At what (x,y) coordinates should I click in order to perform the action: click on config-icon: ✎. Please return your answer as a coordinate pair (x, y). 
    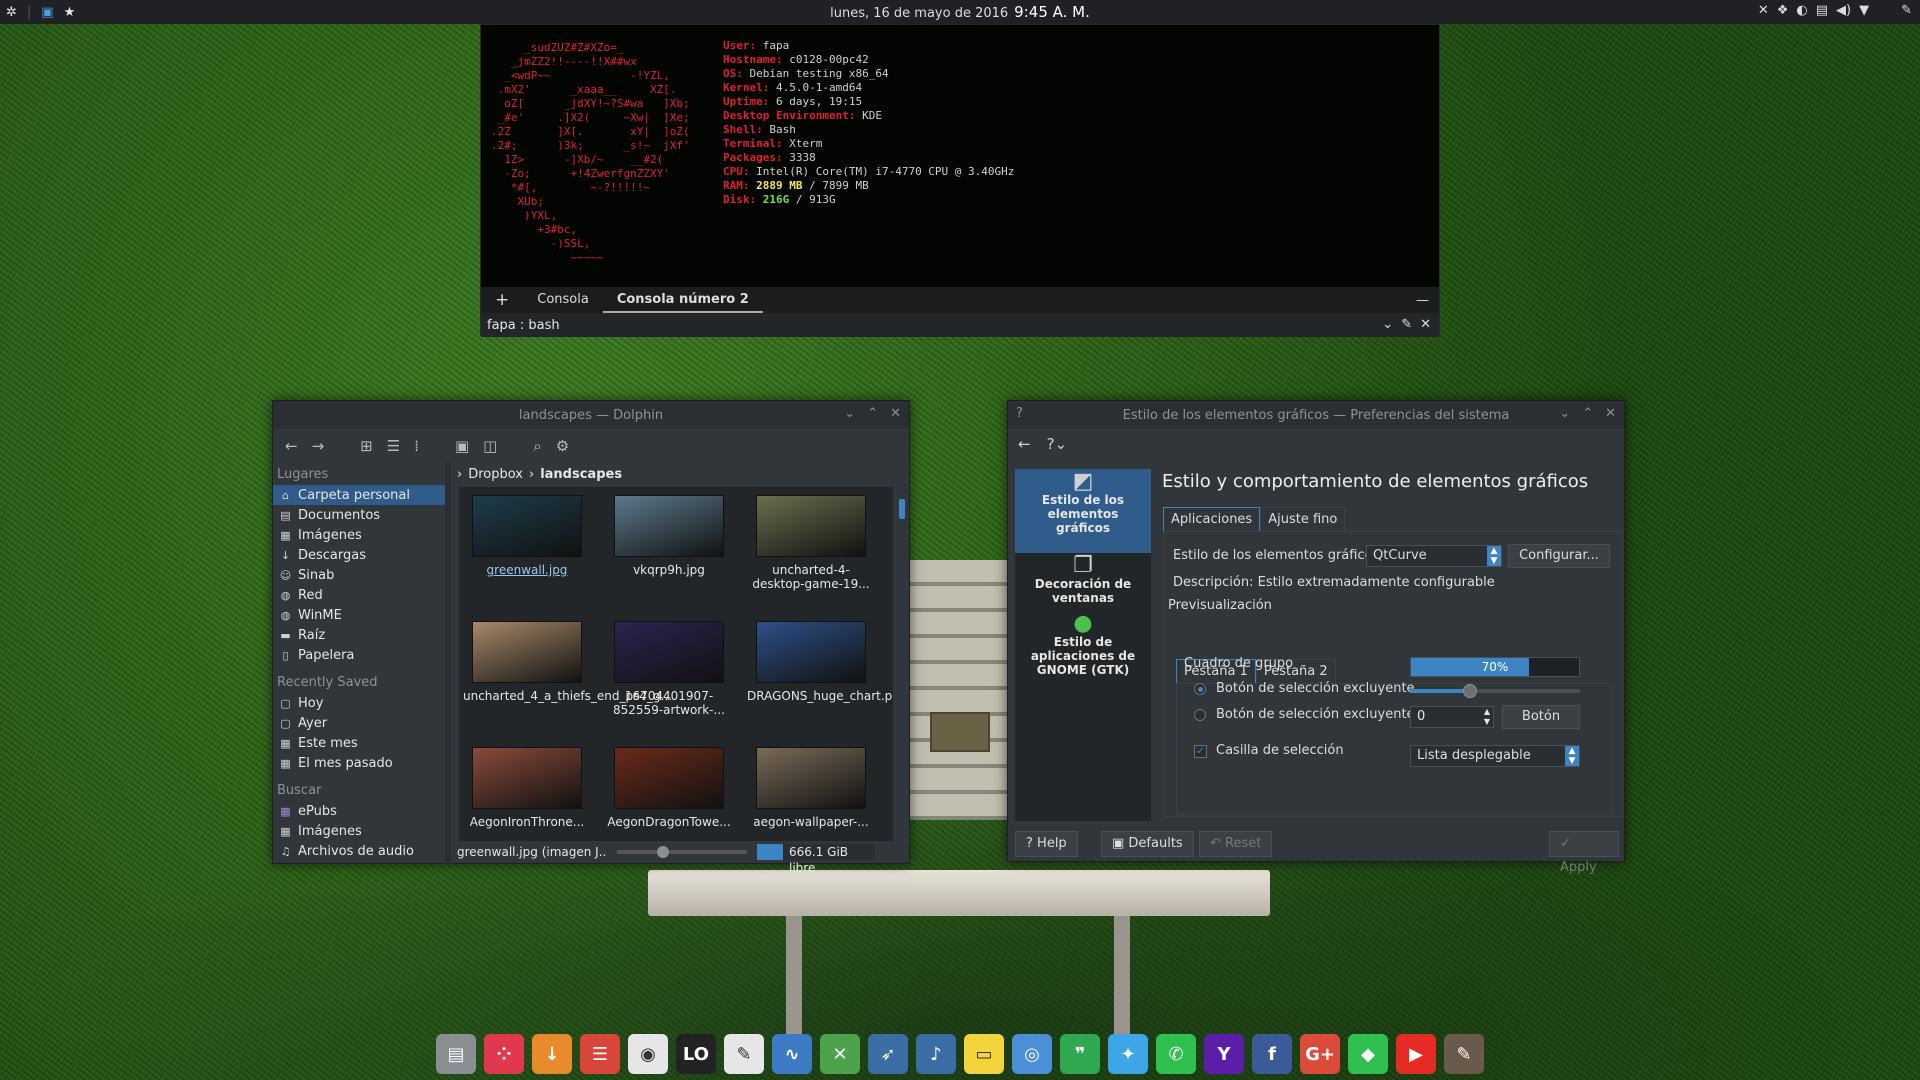
    Looking at the image, I should click on (1406, 324).